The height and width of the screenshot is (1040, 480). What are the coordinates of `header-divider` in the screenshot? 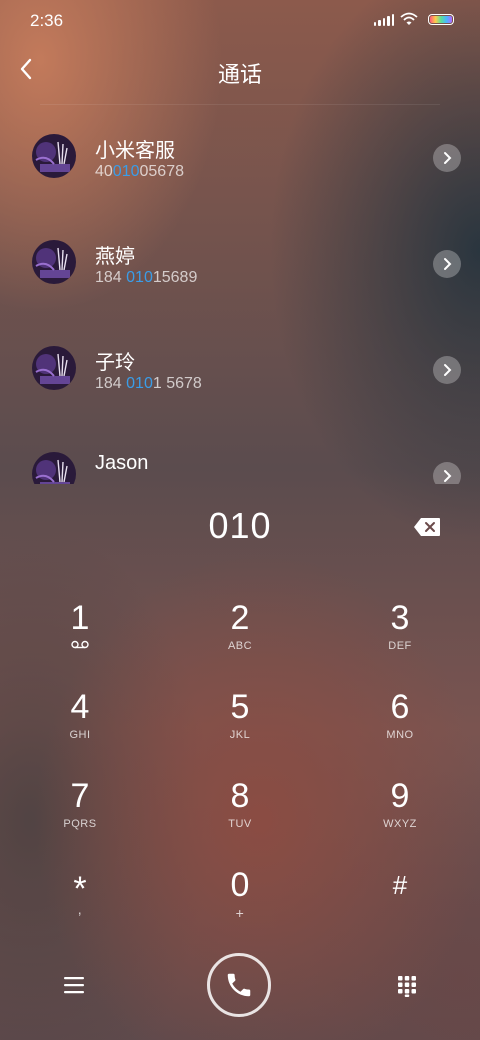 It's located at (240, 104).